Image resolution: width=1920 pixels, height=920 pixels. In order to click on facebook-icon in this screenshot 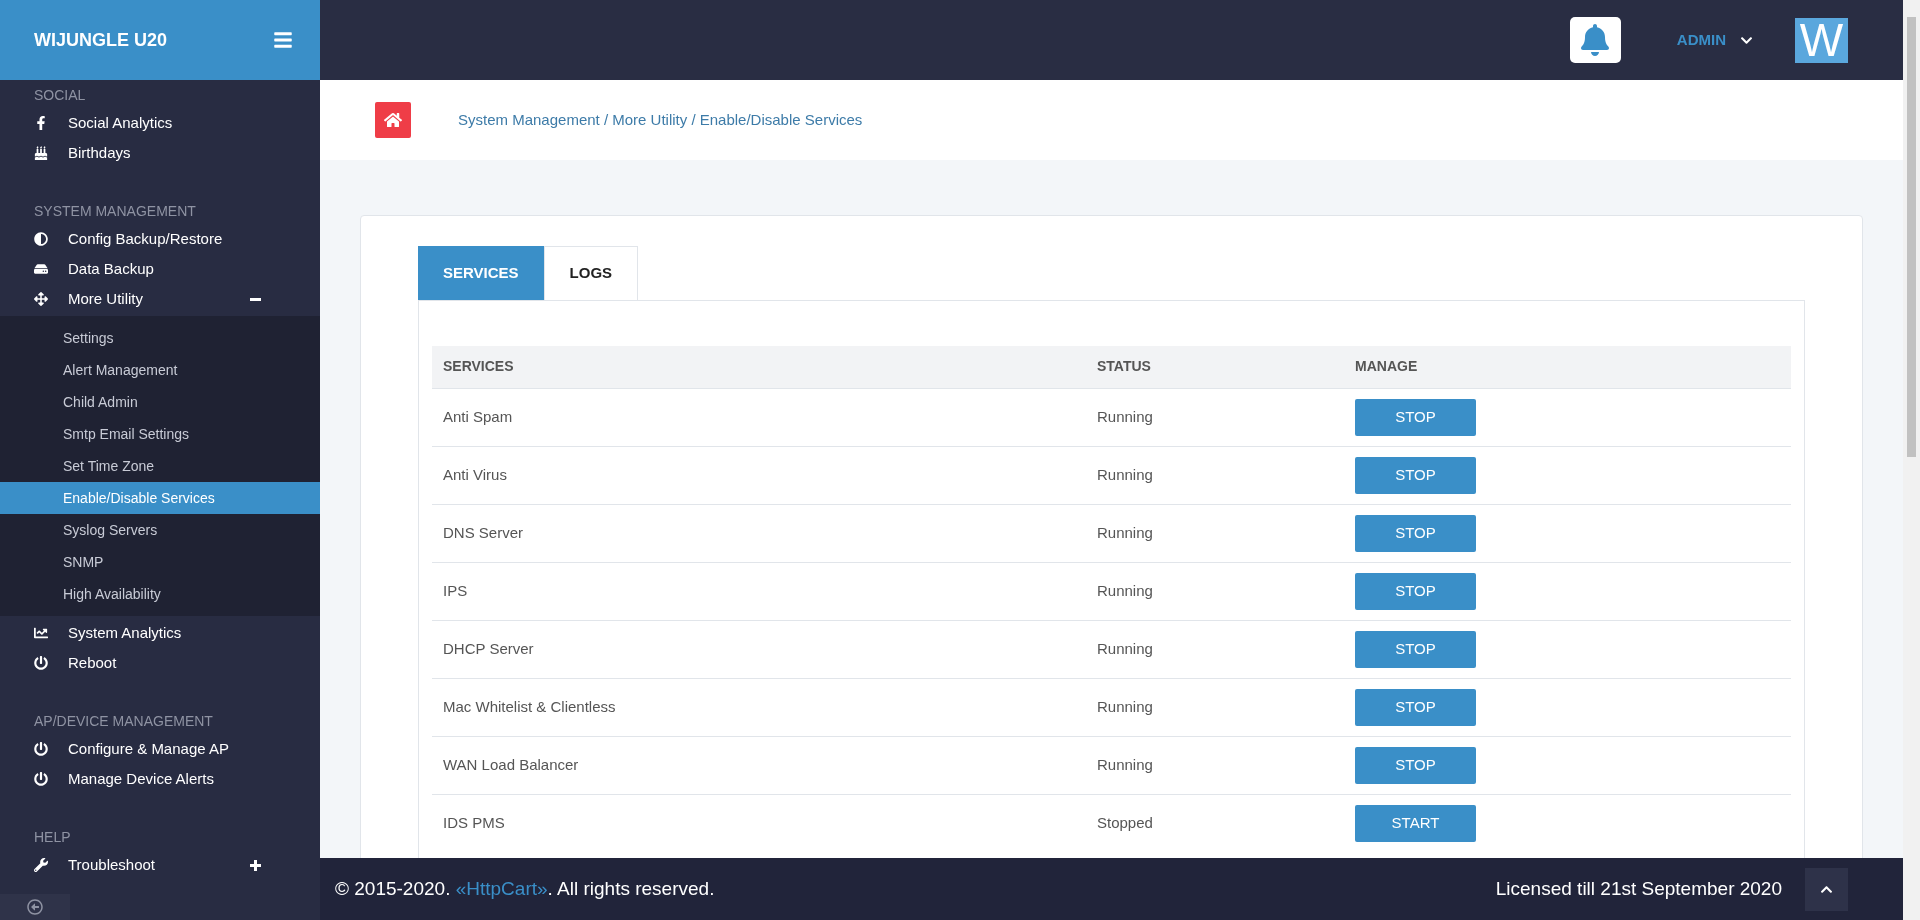, I will do `click(41, 123)`.